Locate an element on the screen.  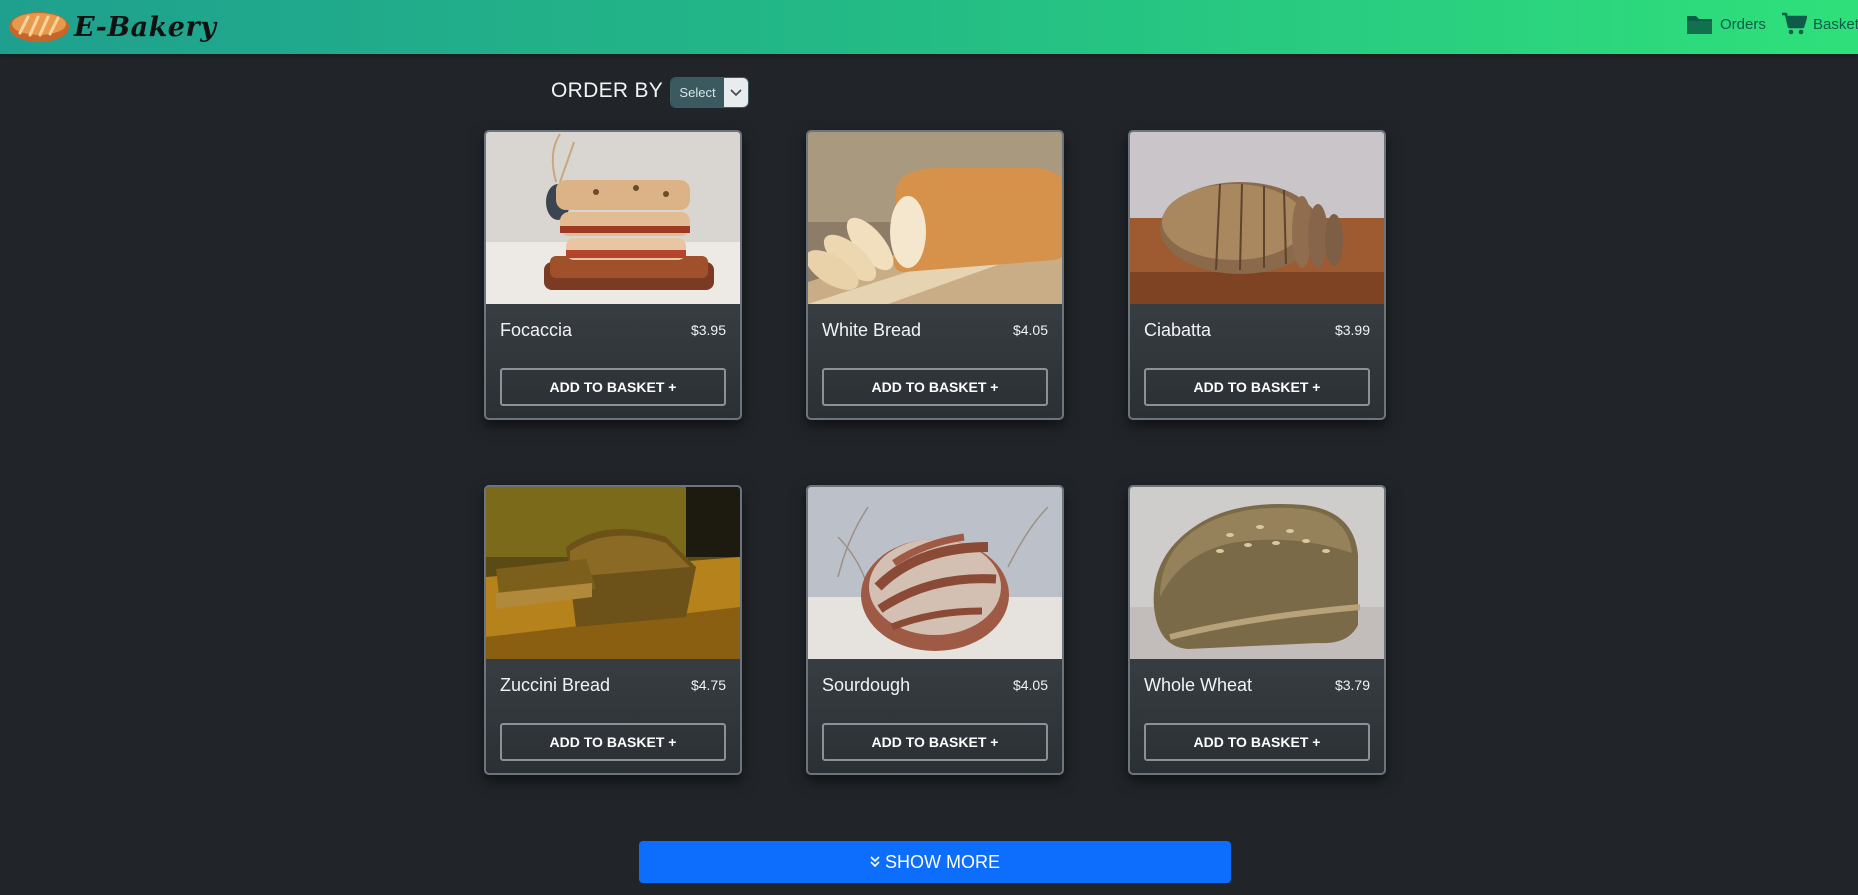
brand: E-Bakery is located at coordinates (112, 27).